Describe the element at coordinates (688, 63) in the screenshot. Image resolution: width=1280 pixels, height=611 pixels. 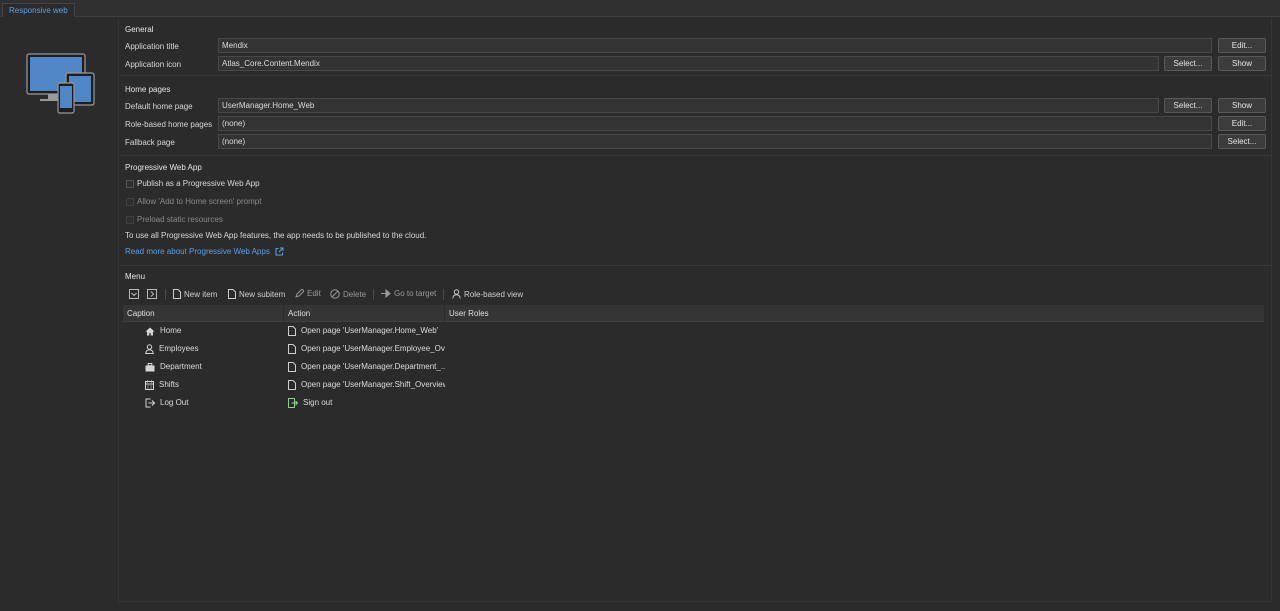
I see `application-icon-field: Atlas_Core.Content.Mendix` at that location.